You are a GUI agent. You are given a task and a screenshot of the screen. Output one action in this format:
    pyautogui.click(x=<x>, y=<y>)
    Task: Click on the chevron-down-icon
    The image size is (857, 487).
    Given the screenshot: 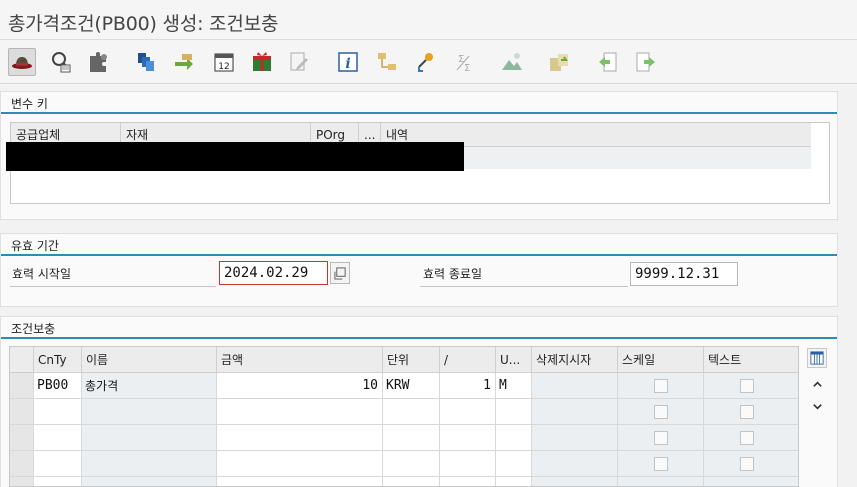 What is the action you would take?
    pyautogui.click(x=817, y=406)
    